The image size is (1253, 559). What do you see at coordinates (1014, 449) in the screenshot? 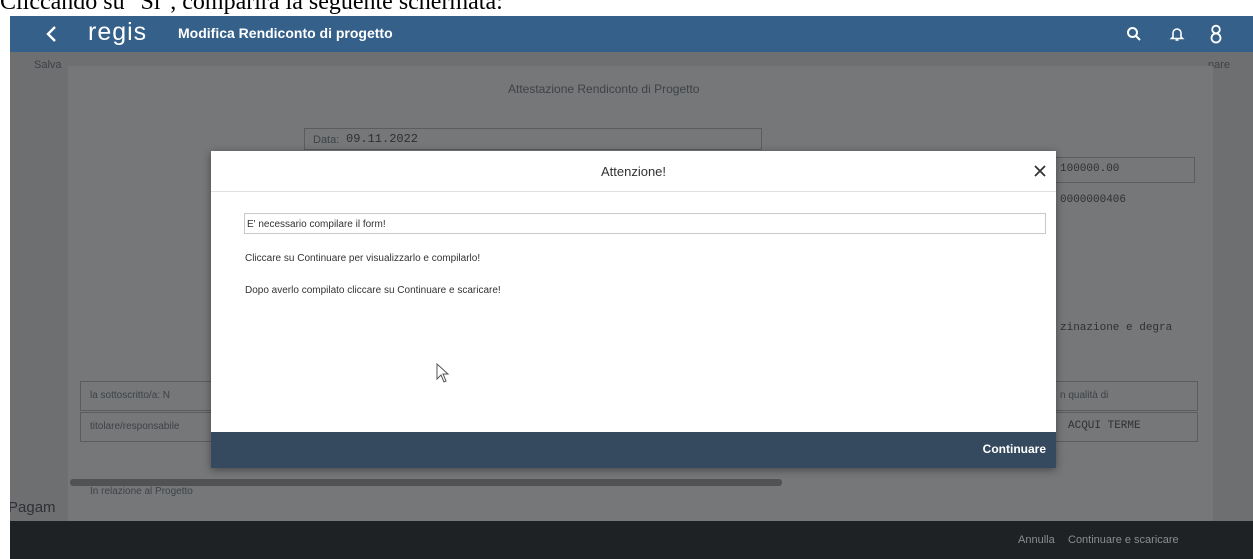
I see `continue-button: Continuare` at bounding box center [1014, 449].